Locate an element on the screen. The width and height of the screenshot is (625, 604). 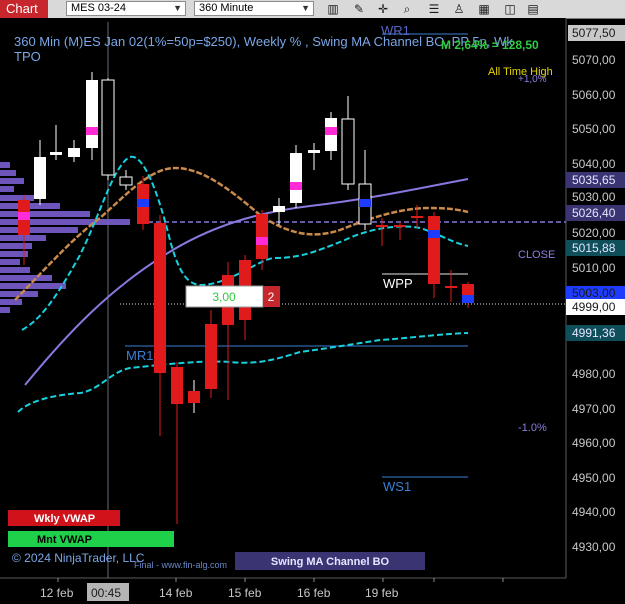
time-label: 16 feb is located at coordinates (314, 593).